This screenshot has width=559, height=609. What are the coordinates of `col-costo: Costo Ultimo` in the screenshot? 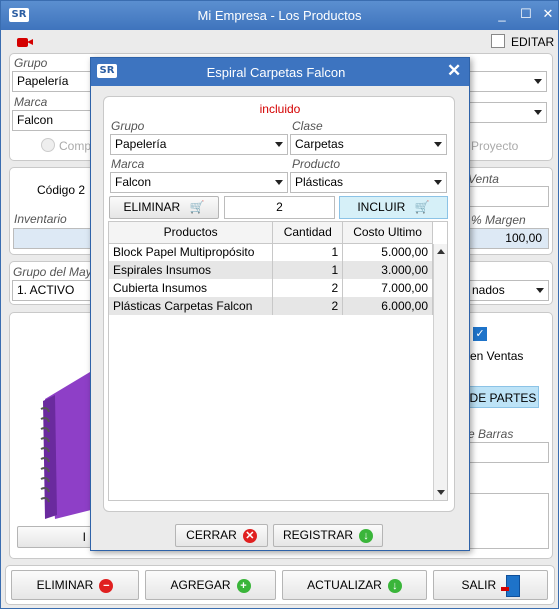 It's located at (387, 233).